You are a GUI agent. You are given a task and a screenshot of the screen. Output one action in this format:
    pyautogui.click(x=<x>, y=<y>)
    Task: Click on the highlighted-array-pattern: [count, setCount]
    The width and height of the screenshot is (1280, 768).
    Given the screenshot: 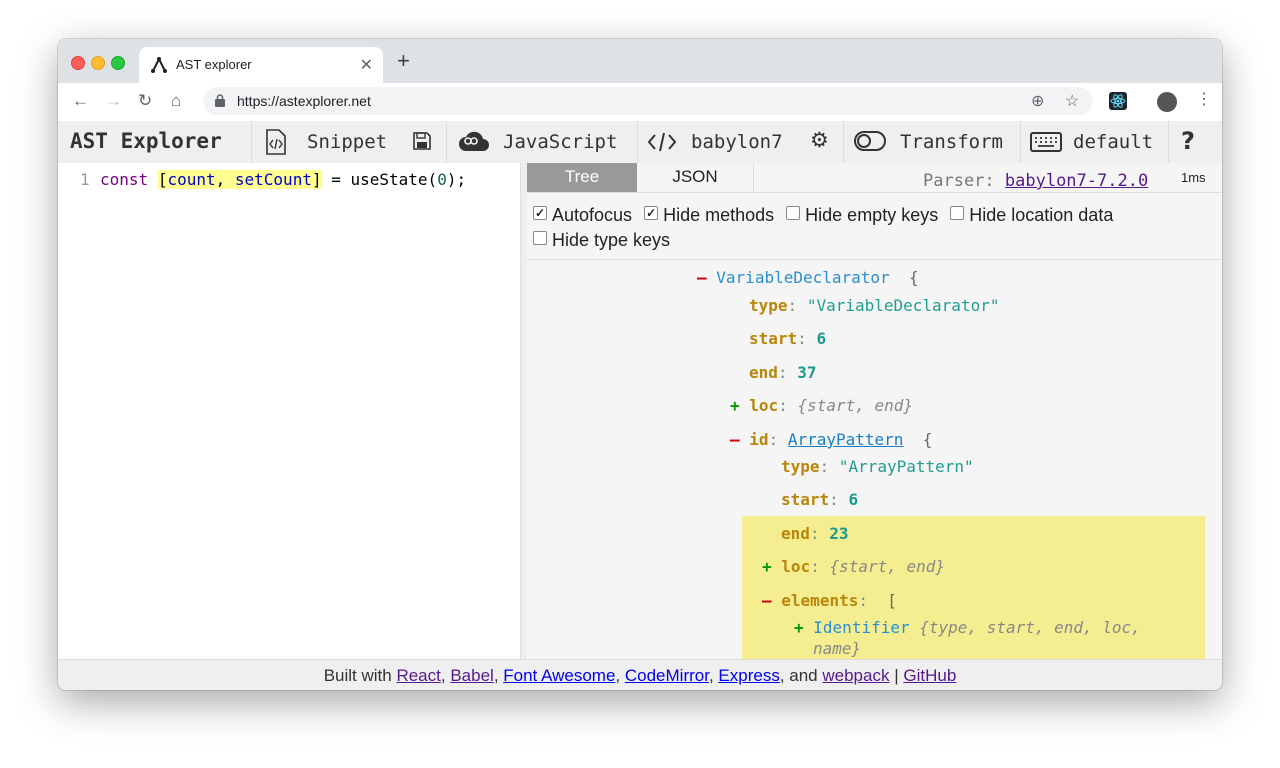 What is the action you would take?
    pyautogui.click(x=239, y=179)
    